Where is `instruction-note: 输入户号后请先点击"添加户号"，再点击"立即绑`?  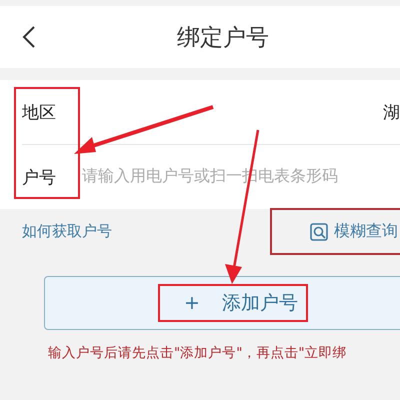 instruction-note: 输入户号后请先点击"添加户号"，再点击"立即绑 is located at coordinates (198, 353).